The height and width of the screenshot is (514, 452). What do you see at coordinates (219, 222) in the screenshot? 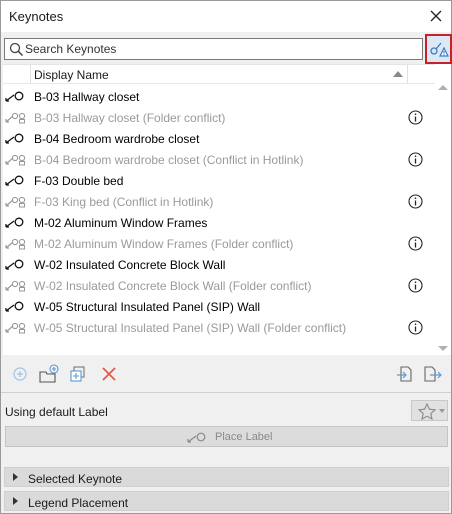
I see `list-item: M-02 Aluminum Window Frames` at bounding box center [219, 222].